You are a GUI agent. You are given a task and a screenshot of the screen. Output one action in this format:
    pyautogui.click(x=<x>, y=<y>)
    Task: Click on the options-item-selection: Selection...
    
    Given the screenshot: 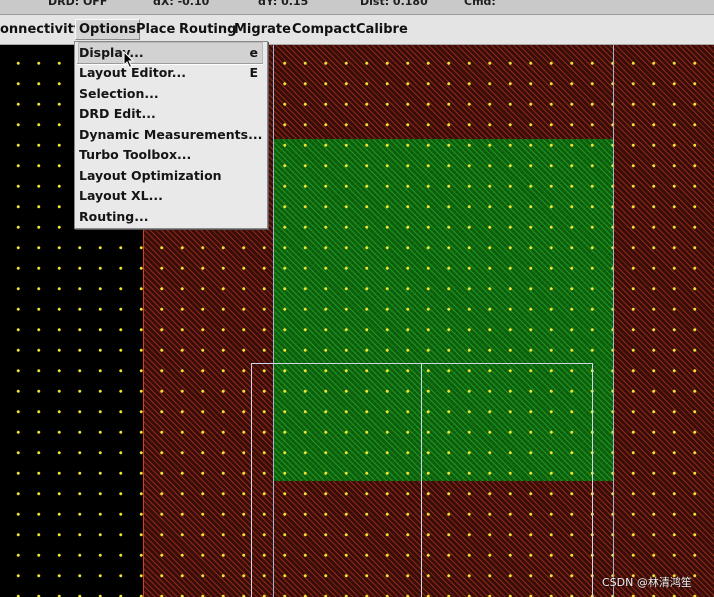 What is the action you would take?
    pyautogui.click(x=170, y=94)
    